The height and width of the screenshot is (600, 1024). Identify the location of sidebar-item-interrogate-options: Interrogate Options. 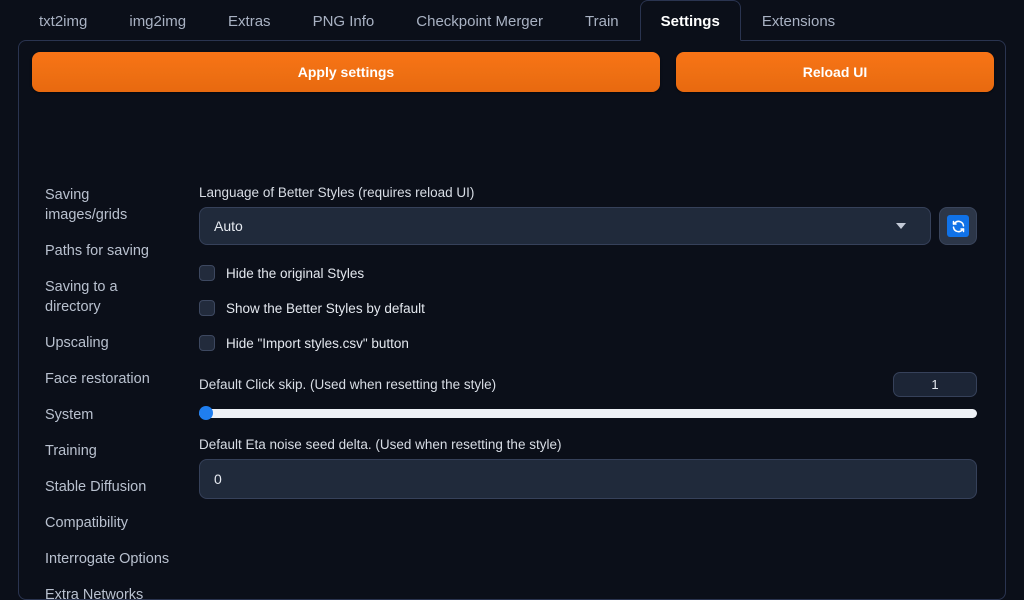
(110, 559).